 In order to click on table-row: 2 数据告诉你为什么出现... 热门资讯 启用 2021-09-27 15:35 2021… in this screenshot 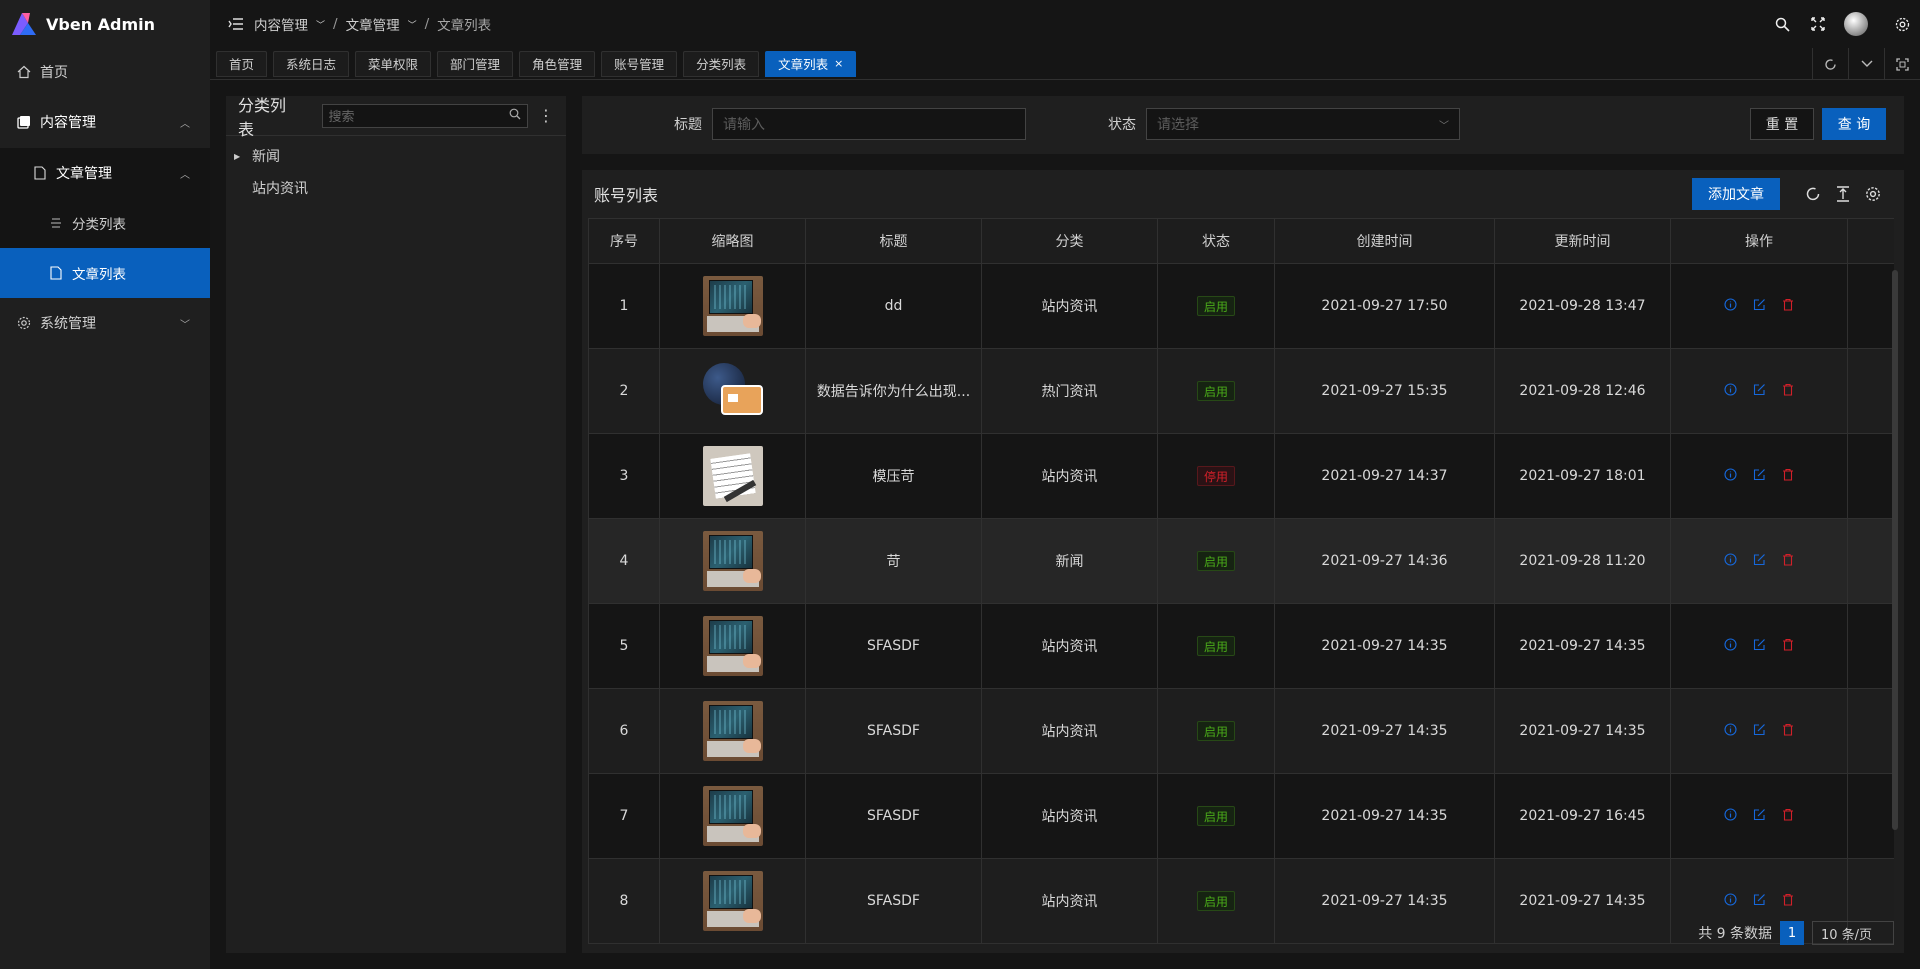, I will do `click(1241, 391)`.